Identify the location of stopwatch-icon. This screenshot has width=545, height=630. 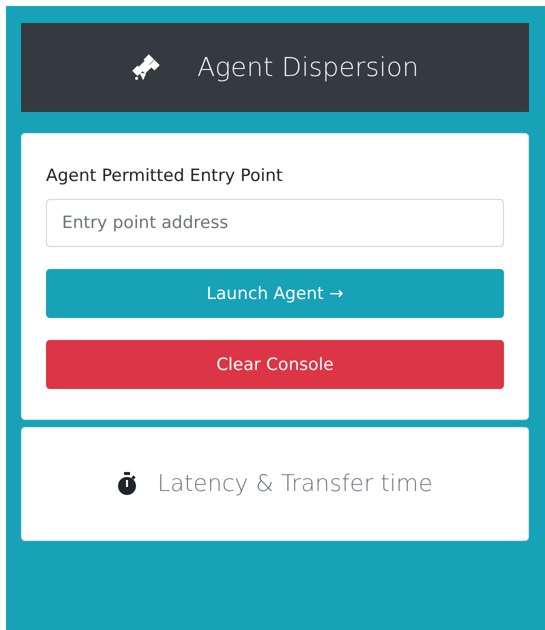
(127, 484).